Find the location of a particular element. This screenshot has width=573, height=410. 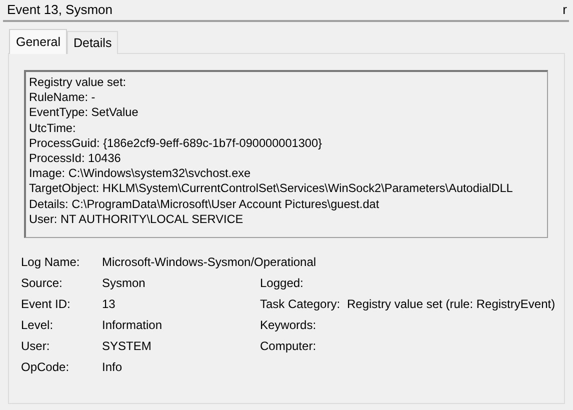

event-title: Event 13, Sysmon is located at coordinates (59, 10).